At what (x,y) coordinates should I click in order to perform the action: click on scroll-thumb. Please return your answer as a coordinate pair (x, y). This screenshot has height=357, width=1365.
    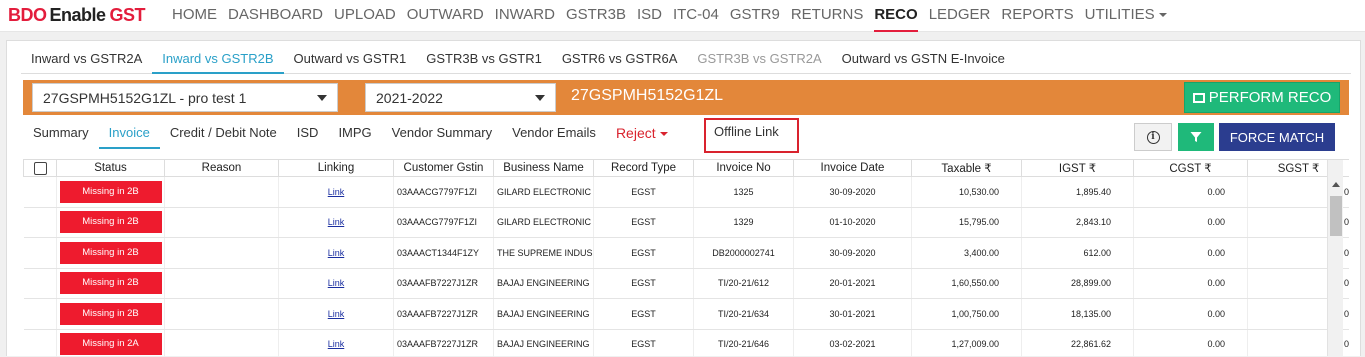
    Looking at the image, I should click on (1336, 216).